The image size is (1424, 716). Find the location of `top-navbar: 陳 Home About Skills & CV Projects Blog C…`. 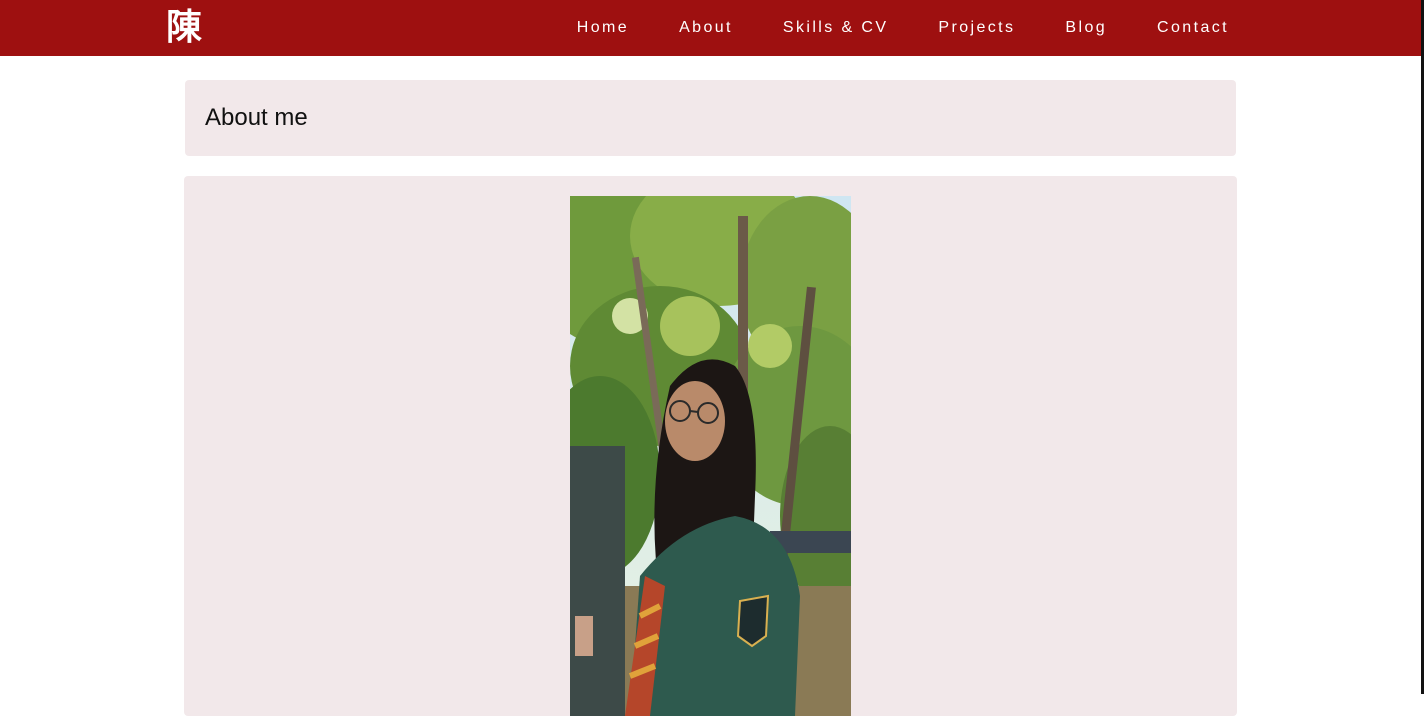

top-navbar: 陳 Home About Skills & CV Projects Blog C… is located at coordinates (712, 28).